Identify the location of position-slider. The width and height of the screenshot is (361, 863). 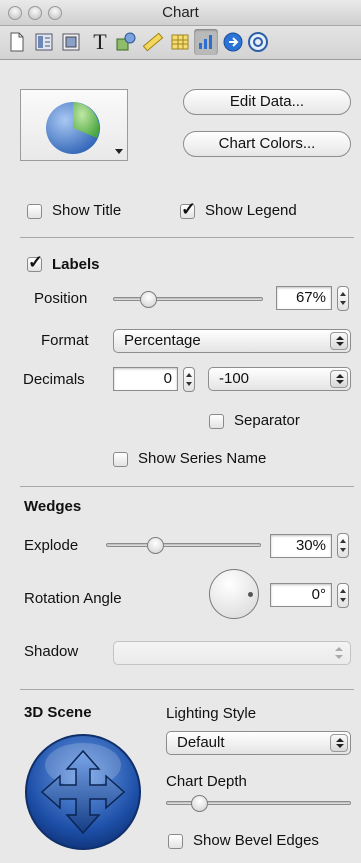
(188, 299).